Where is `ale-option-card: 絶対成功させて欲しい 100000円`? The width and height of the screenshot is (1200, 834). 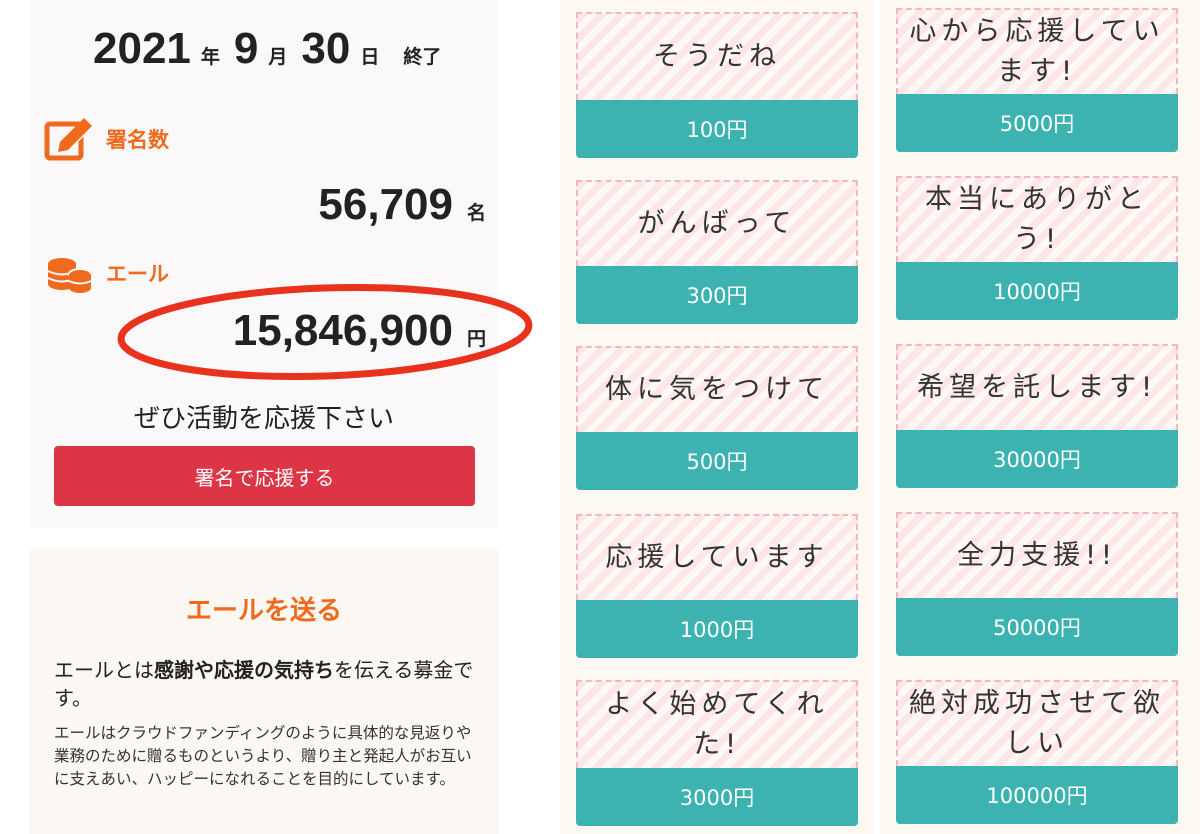 ale-option-card: 絶対成功させて欲しい 100000円 is located at coordinates (1037, 752).